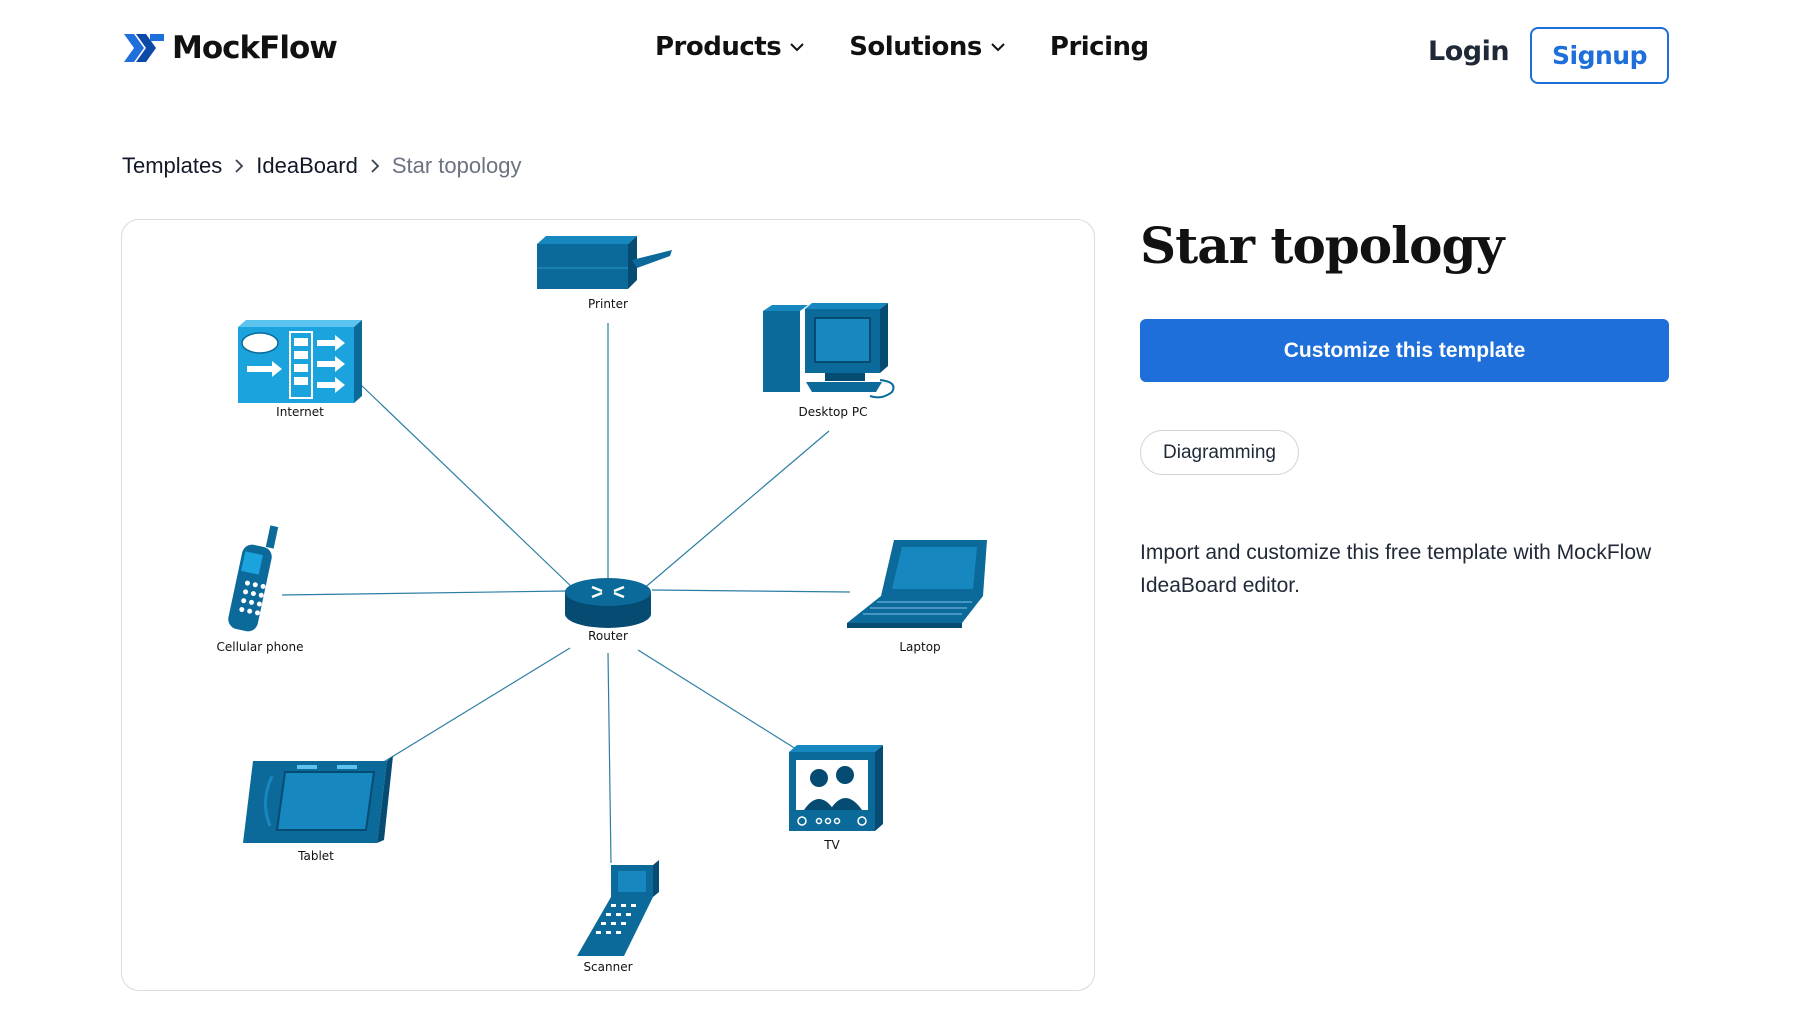 This screenshot has width=1812, height=1023. What do you see at coordinates (456, 165) in the screenshot?
I see `breadcrumb-current: Star topology` at bounding box center [456, 165].